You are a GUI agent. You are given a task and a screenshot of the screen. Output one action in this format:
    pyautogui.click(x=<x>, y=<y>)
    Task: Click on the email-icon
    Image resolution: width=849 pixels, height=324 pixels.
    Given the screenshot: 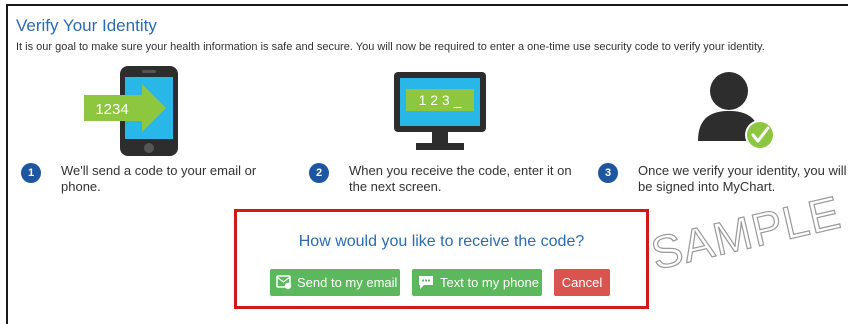 What is the action you would take?
    pyautogui.click(x=284, y=282)
    